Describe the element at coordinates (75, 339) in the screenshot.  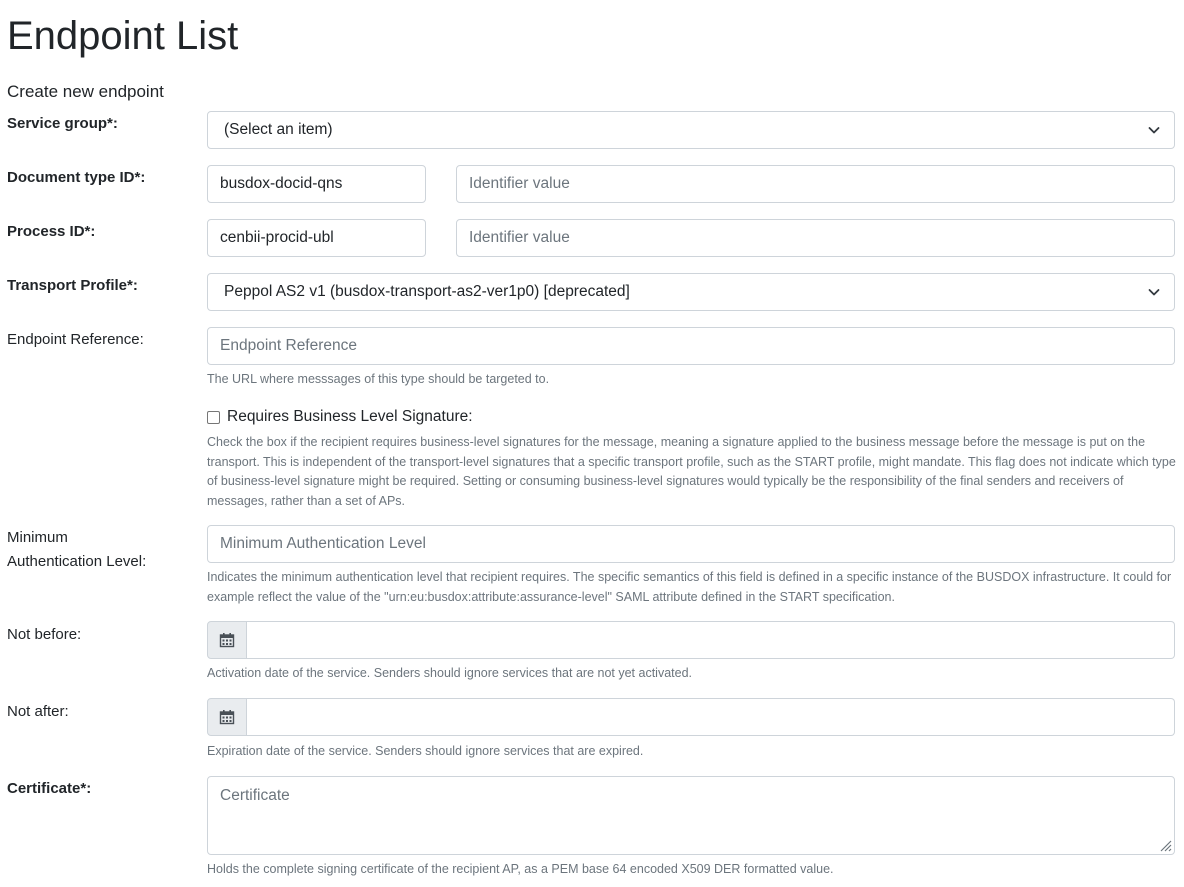
I see `endpoint-reference-label: Endpoint Reference:` at that location.